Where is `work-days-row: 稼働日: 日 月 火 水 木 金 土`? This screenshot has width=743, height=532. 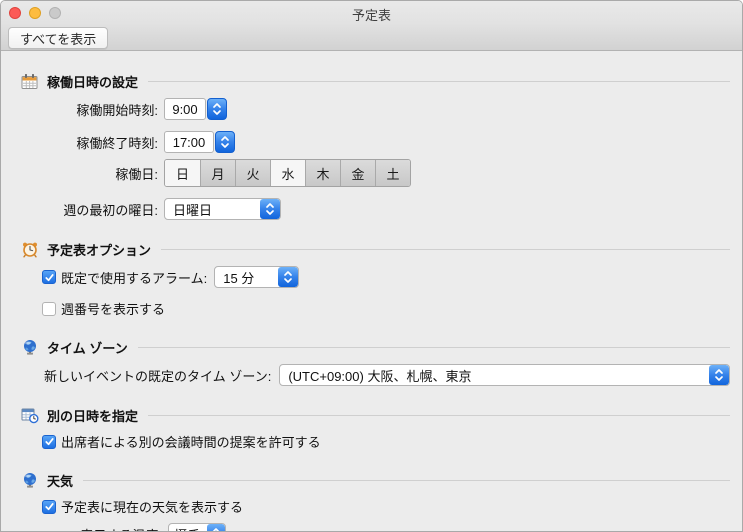
work-days-row: 稼働日: 日 月 火 水 木 金 土 is located at coordinates (375, 173).